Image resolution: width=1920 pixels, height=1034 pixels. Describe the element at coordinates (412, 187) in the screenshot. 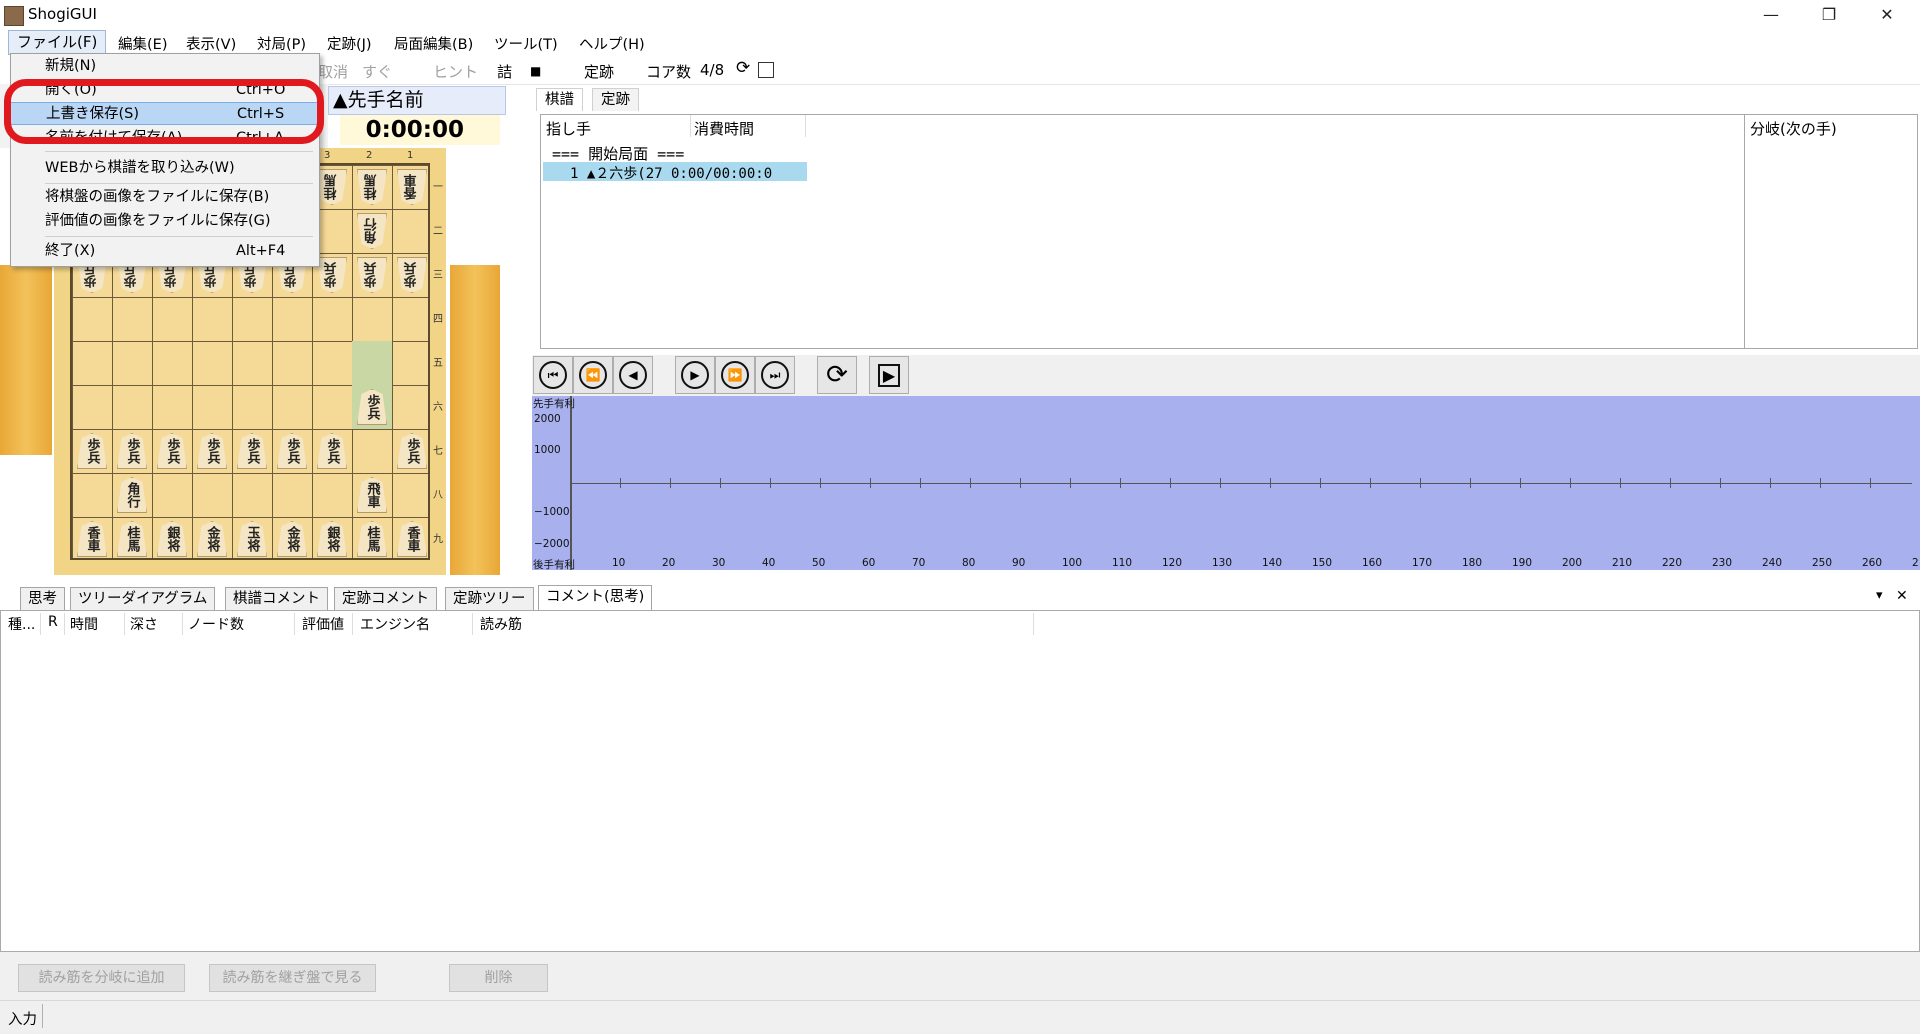

I see `gote-piece: 香車` at that location.